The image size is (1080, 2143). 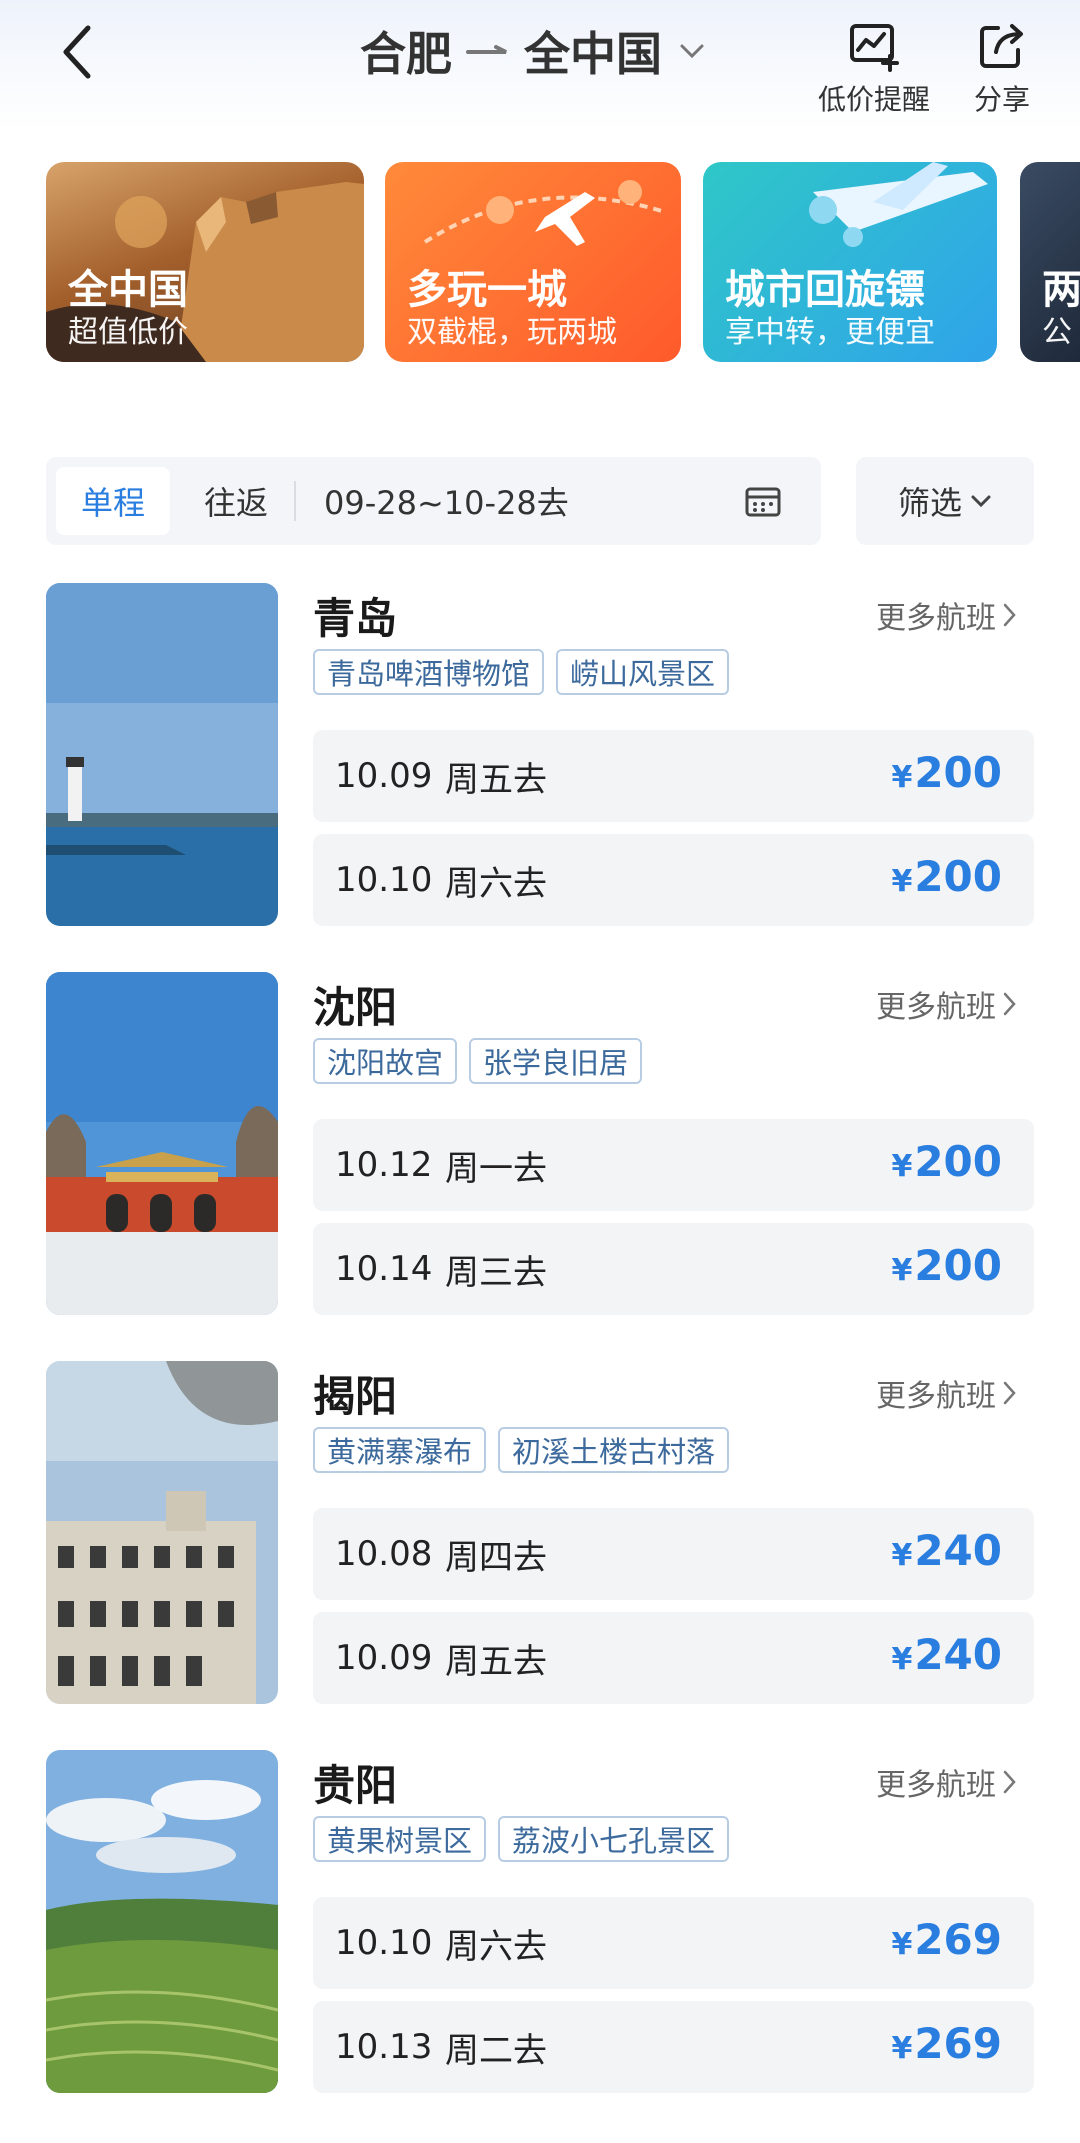 What do you see at coordinates (205, 262) in the screenshot?
I see `banner-all-china: 全中国 超值低价` at bounding box center [205, 262].